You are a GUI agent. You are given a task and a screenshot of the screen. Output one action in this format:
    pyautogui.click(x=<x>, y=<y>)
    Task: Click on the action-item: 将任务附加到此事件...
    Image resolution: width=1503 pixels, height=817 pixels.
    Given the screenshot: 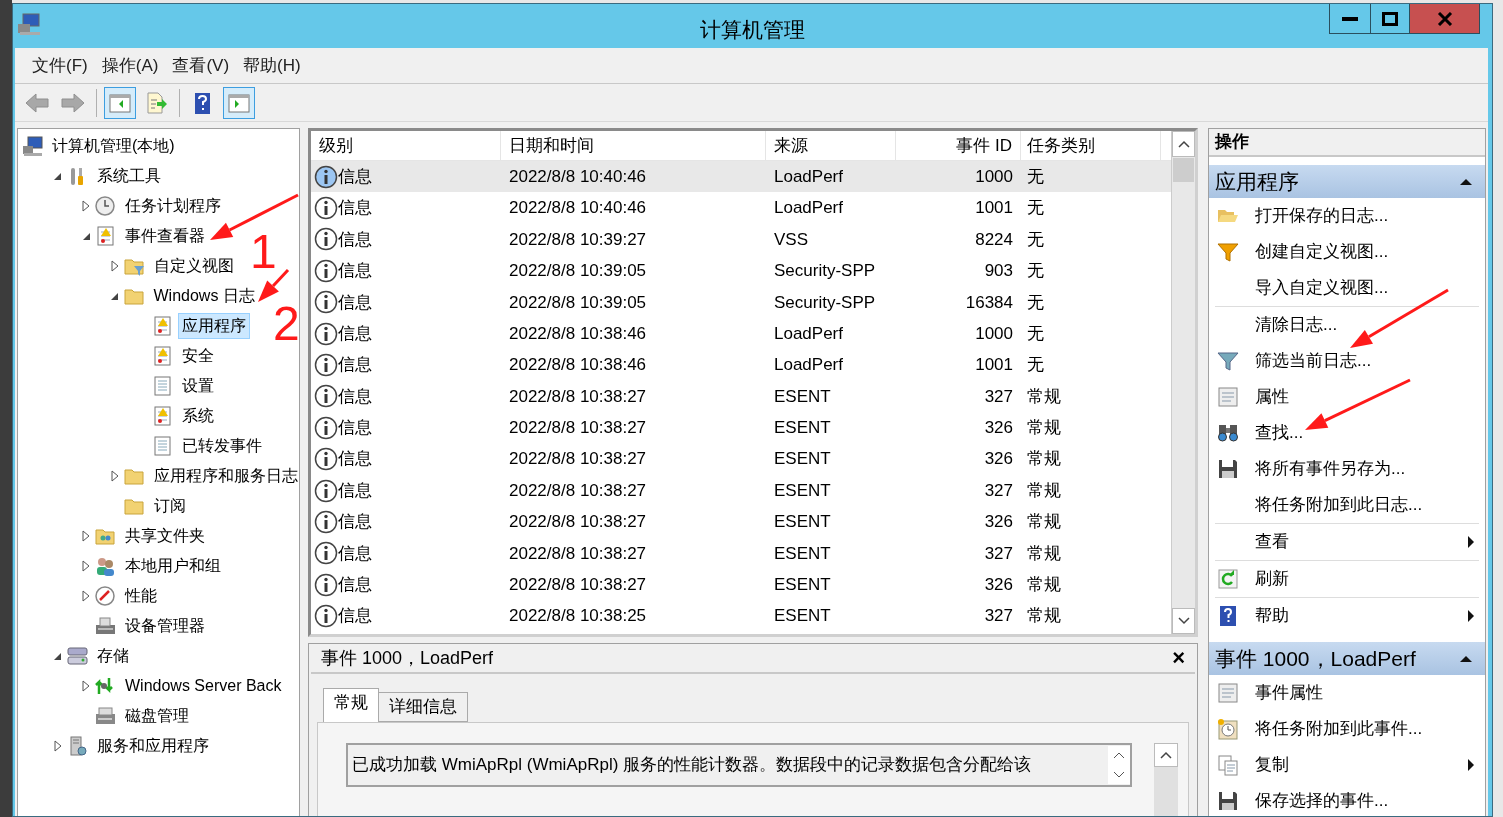 What is the action you would take?
    pyautogui.click(x=1347, y=729)
    